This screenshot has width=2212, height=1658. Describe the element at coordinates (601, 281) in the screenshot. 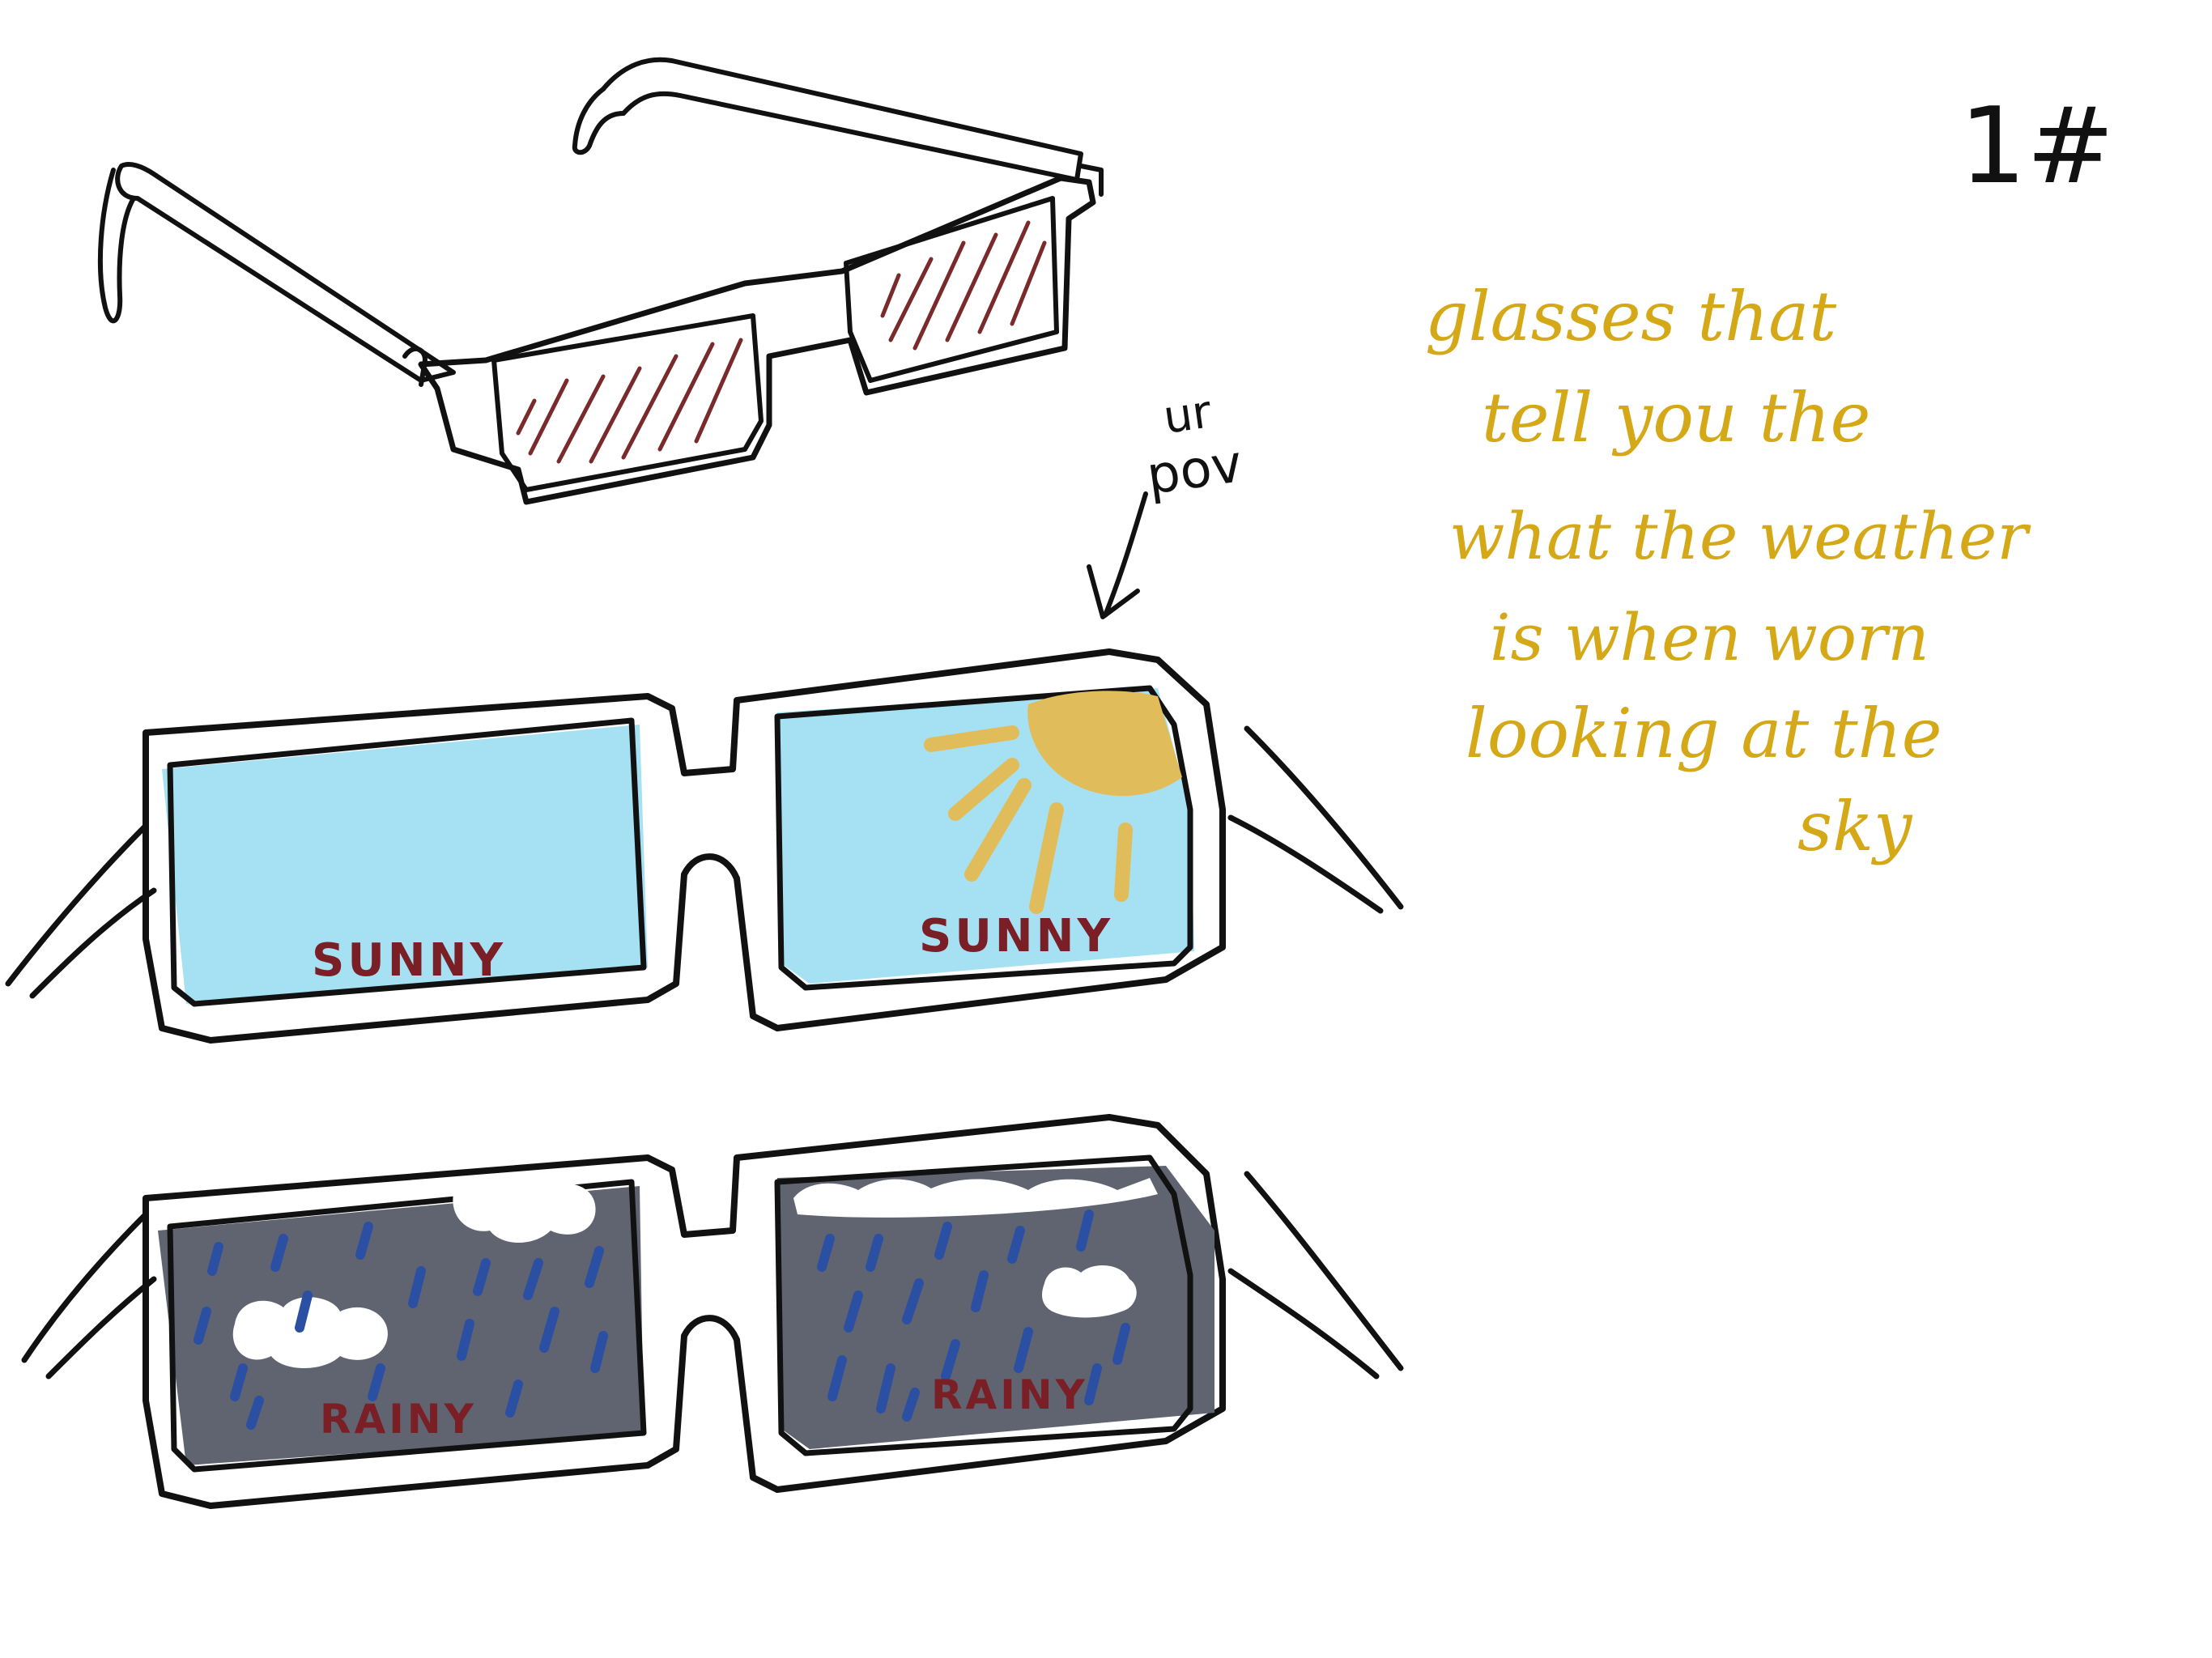

I see `glasses-sketch-icon` at that location.